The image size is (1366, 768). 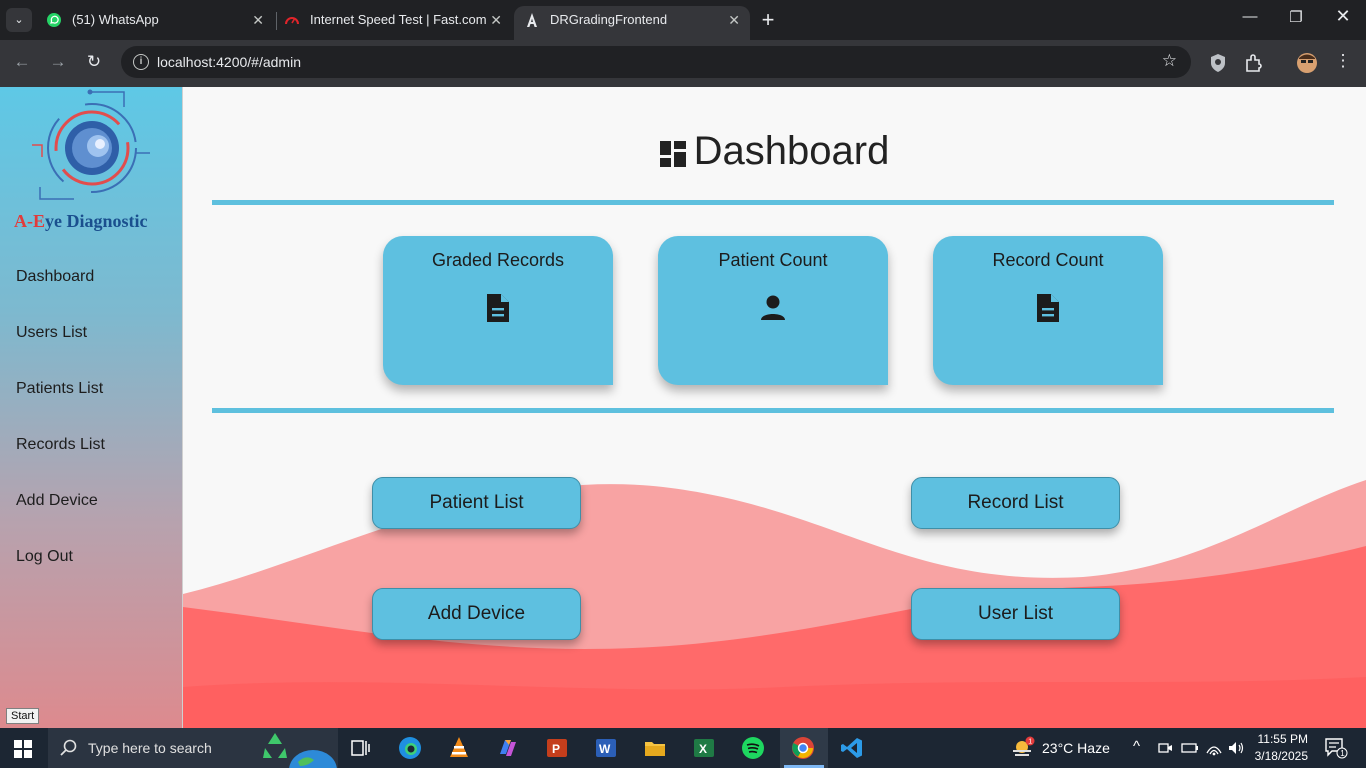 I want to click on start-tooltip: Start, so click(x=23, y=716).